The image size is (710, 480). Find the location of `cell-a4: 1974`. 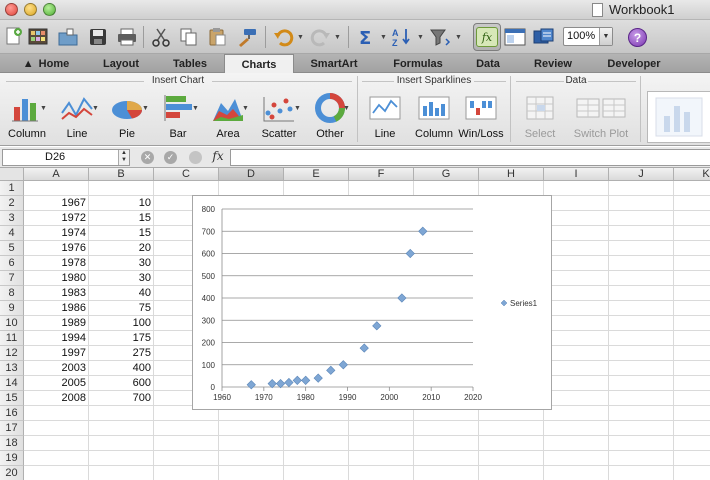

cell-a4: 1974 is located at coordinates (56, 233).